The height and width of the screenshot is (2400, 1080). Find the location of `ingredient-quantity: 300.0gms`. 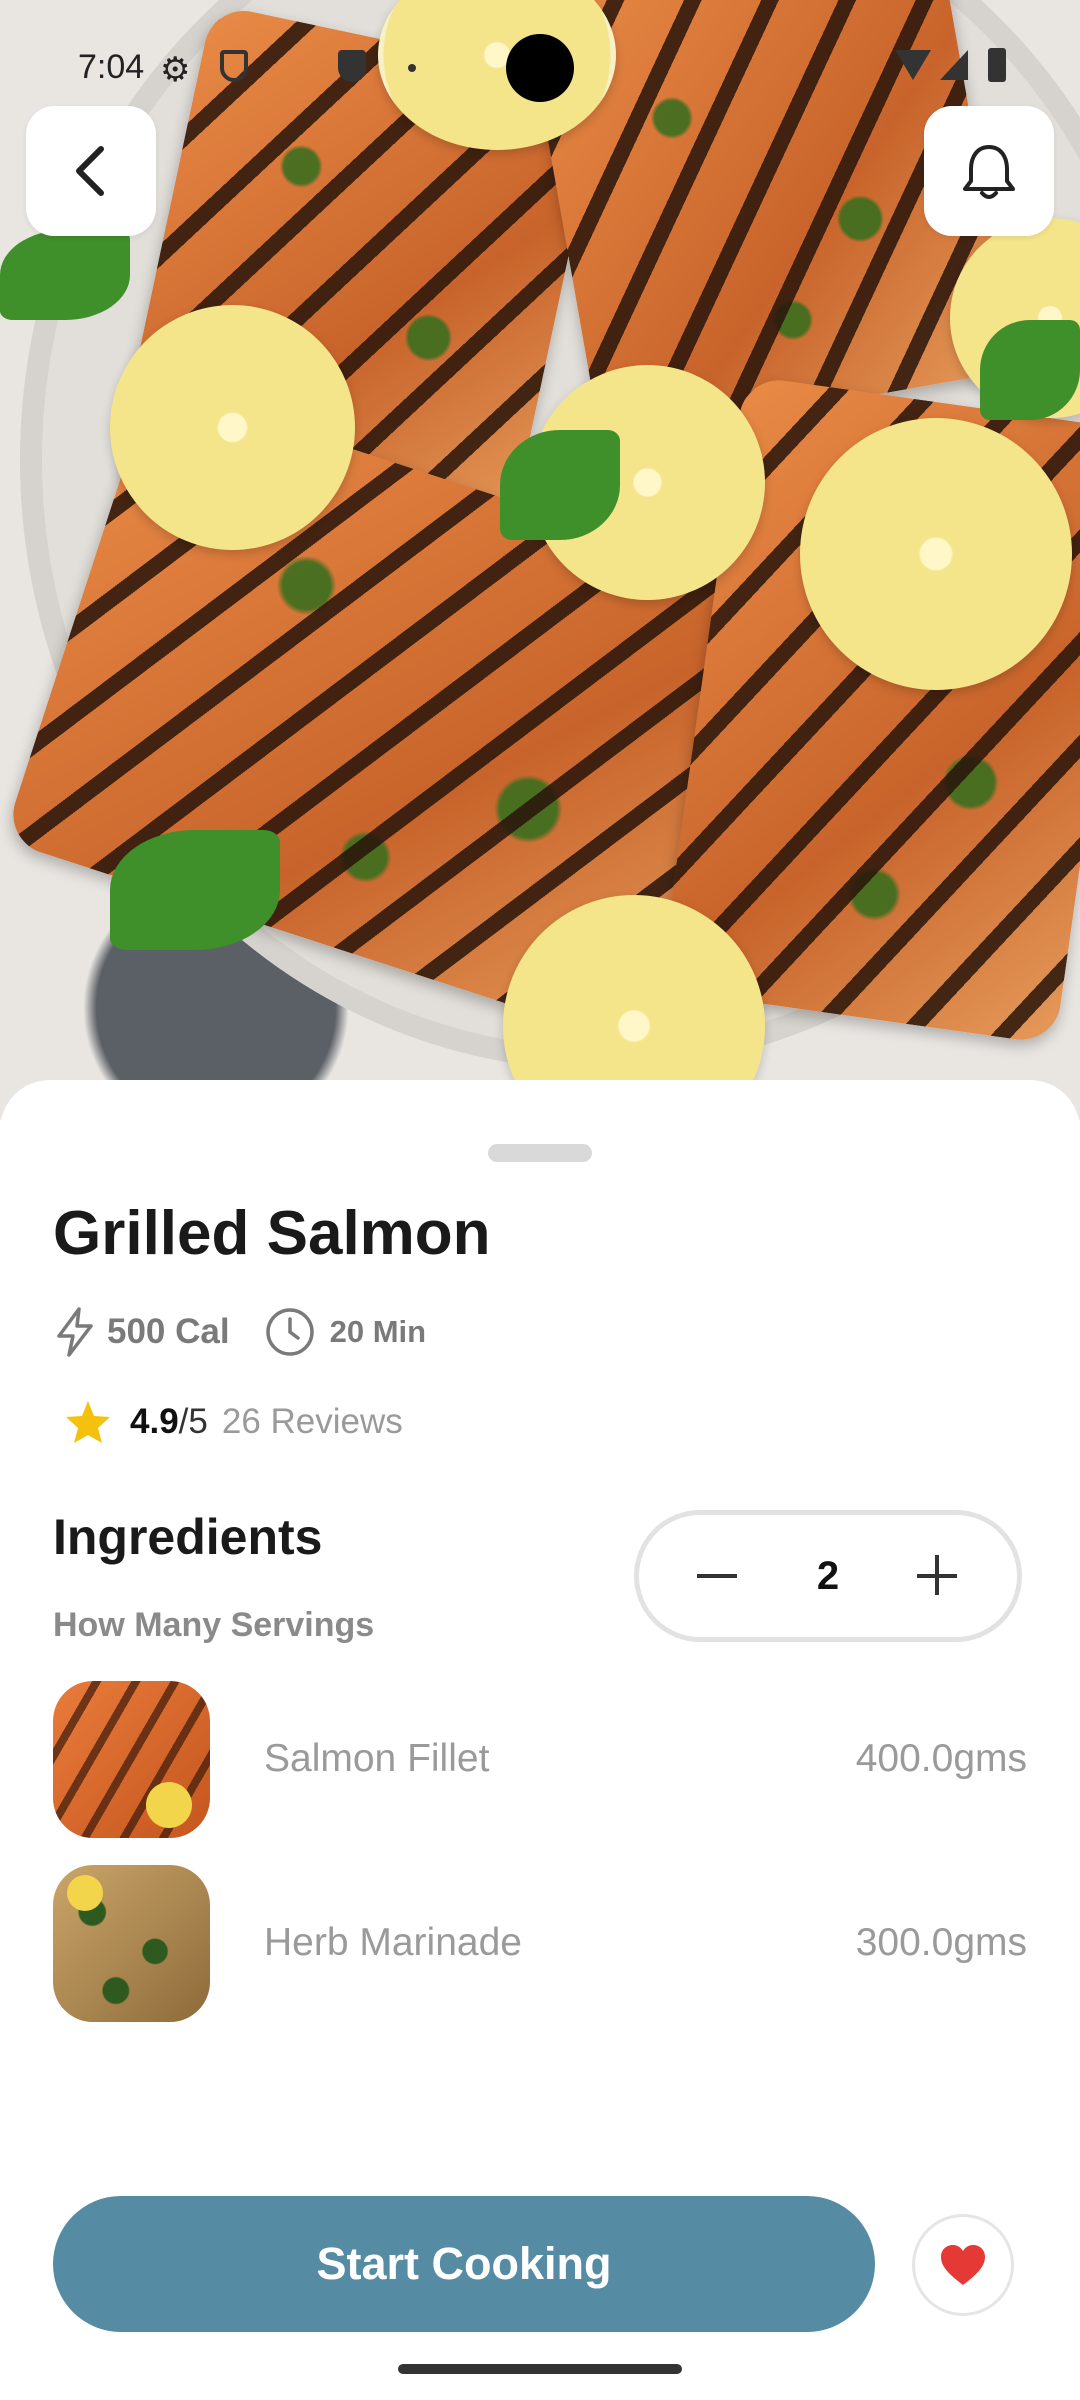

ingredient-quantity: 300.0gms is located at coordinates (941, 1942).